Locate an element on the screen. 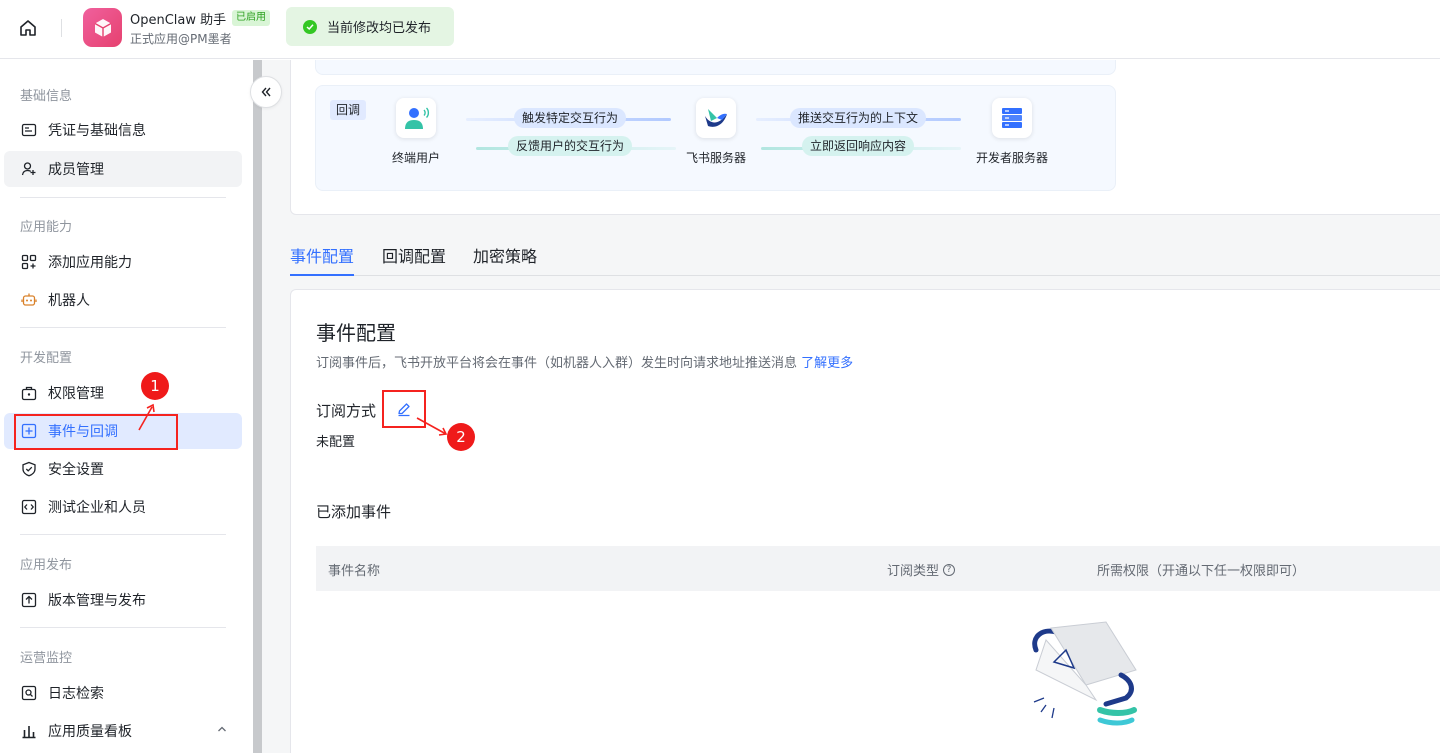 Image resolution: width=1440 pixels, height=753 pixels. sidebar-item-quality: 应用质量看板 is located at coordinates (123, 731).